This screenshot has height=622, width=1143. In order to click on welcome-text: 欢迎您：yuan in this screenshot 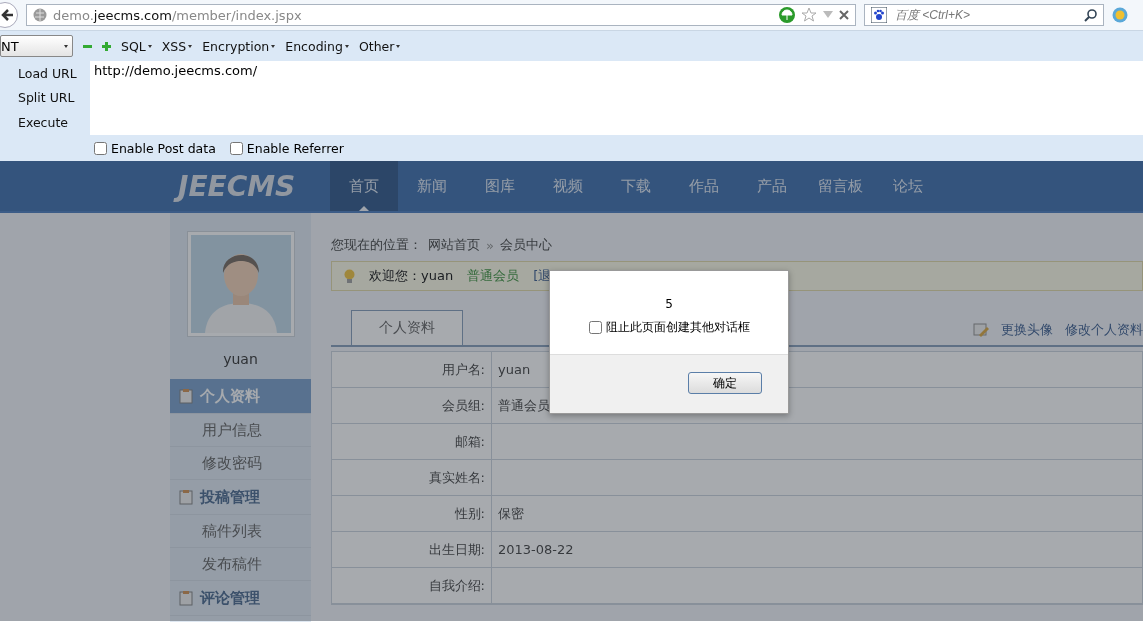, I will do `click(411, 276)`.